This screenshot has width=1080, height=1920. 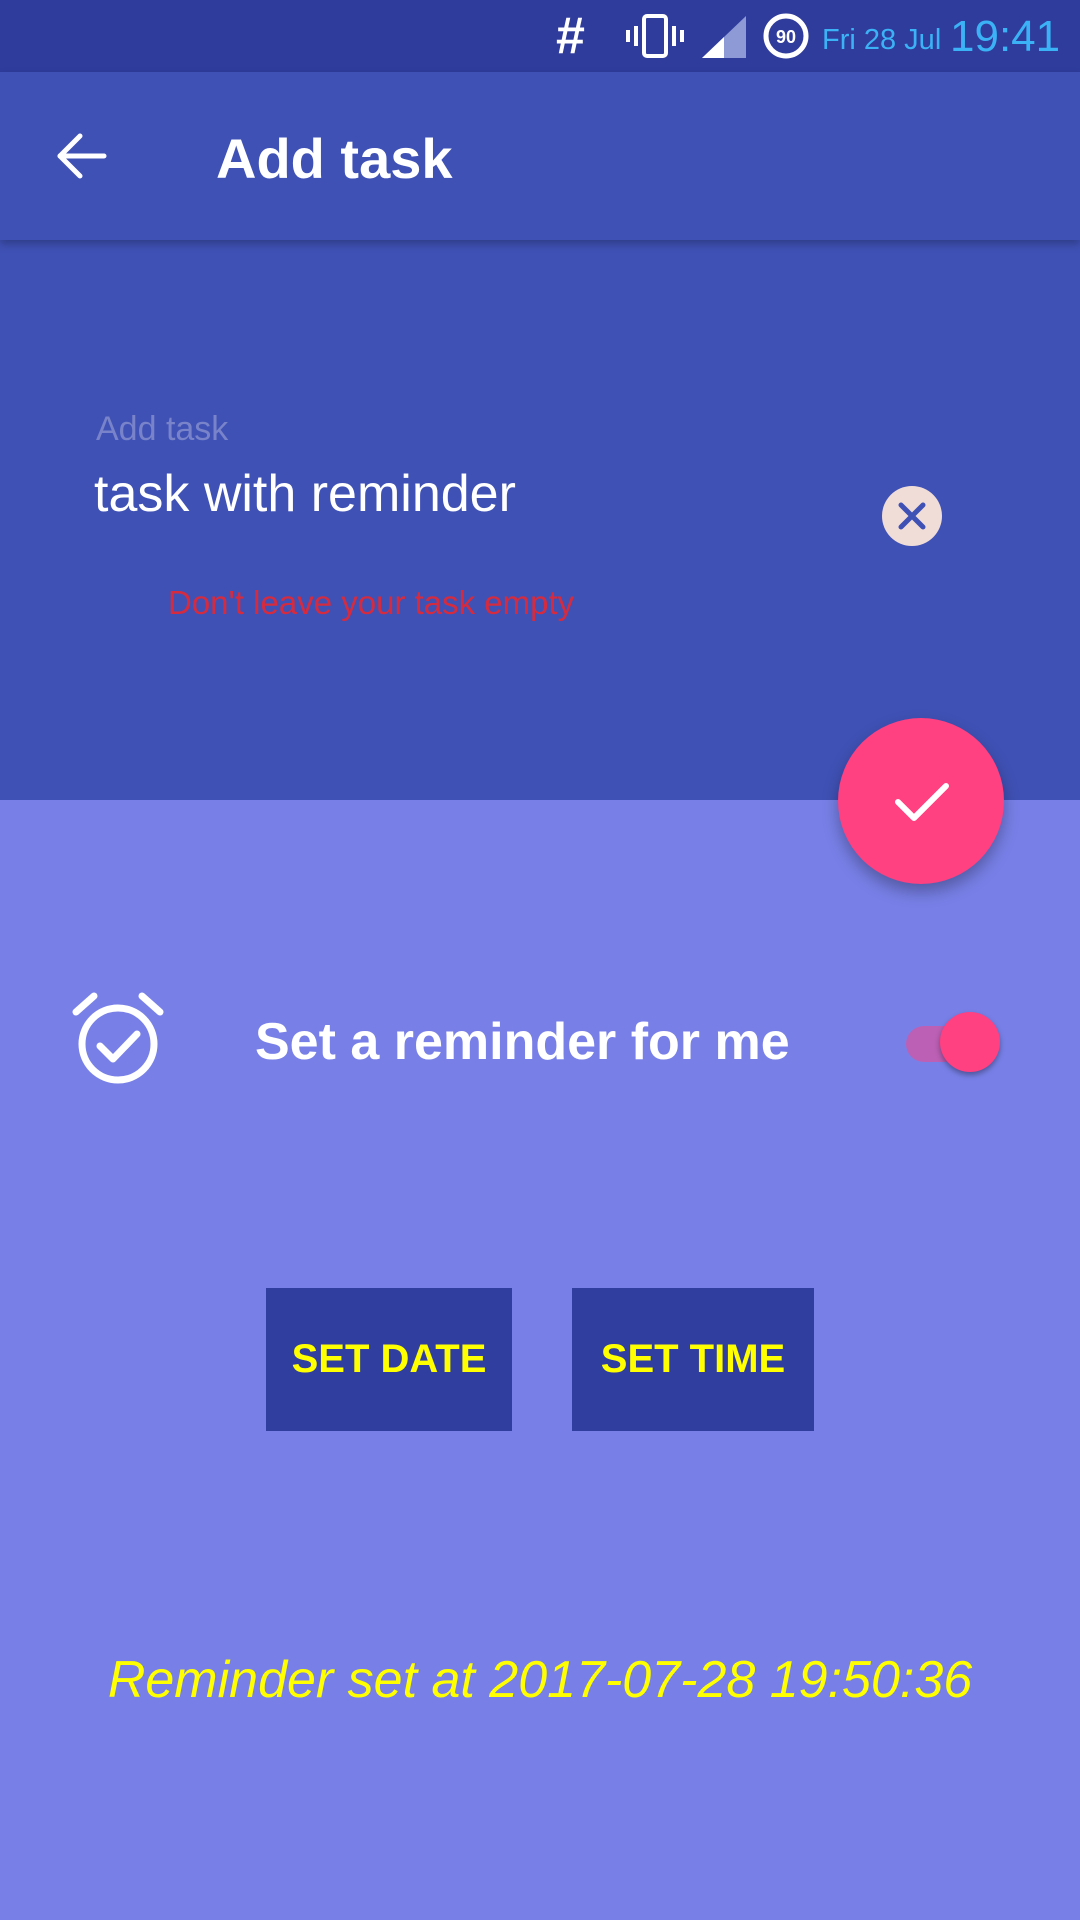 I want to click on battery-saver-icon: 90, so click(x=786, y=36).